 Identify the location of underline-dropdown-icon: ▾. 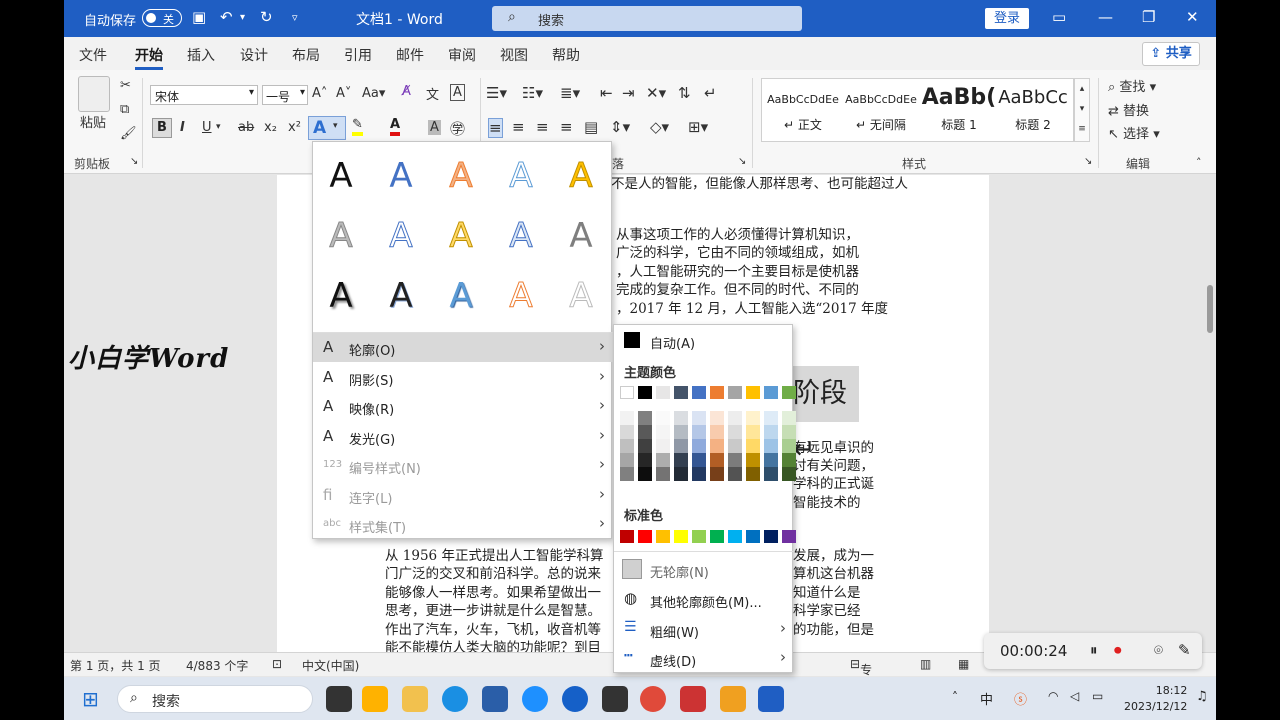
(218, 127).